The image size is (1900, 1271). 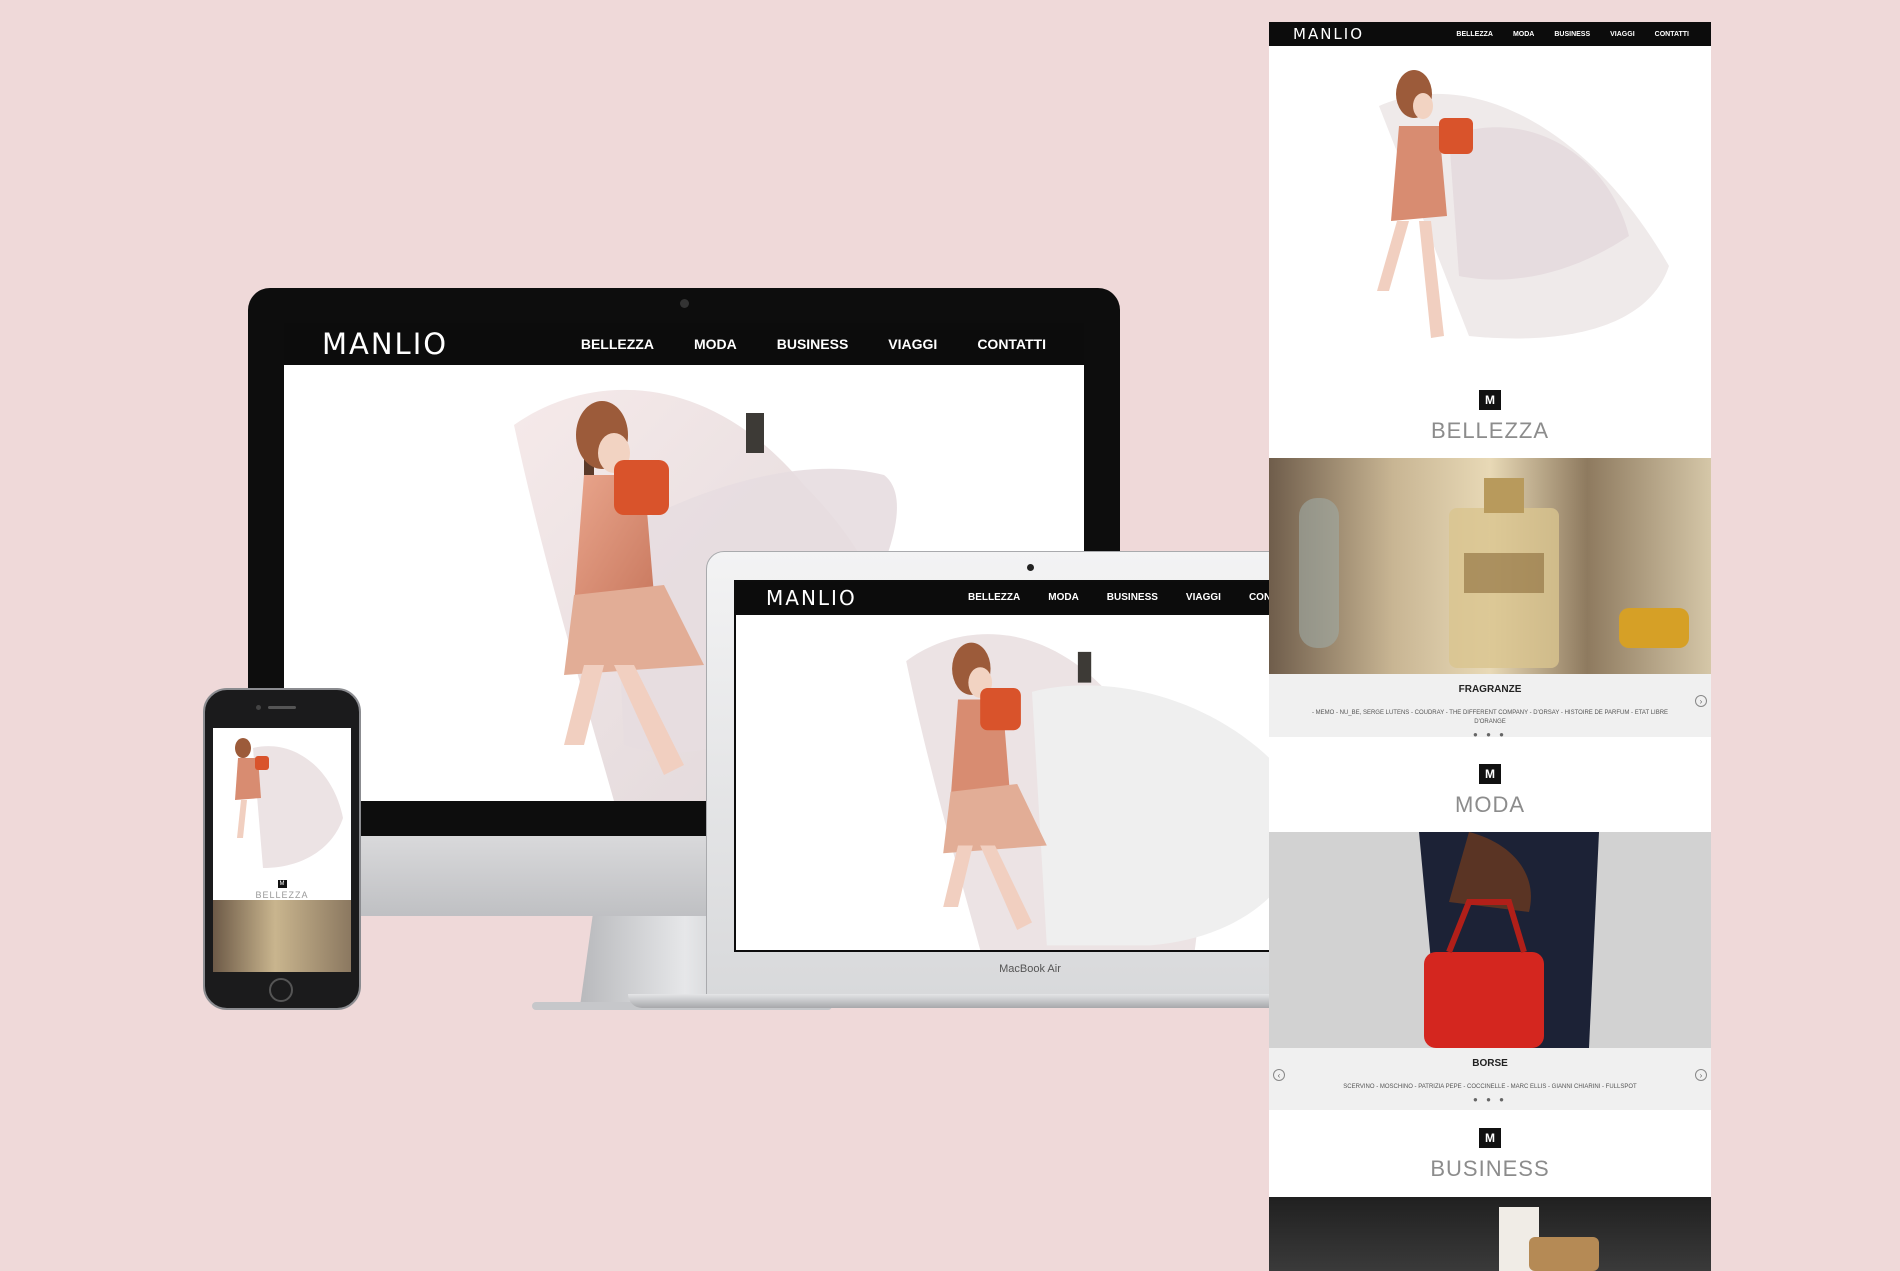 I want to click on phone-section-title: BELLEZZA, so click(x=282, y=895).